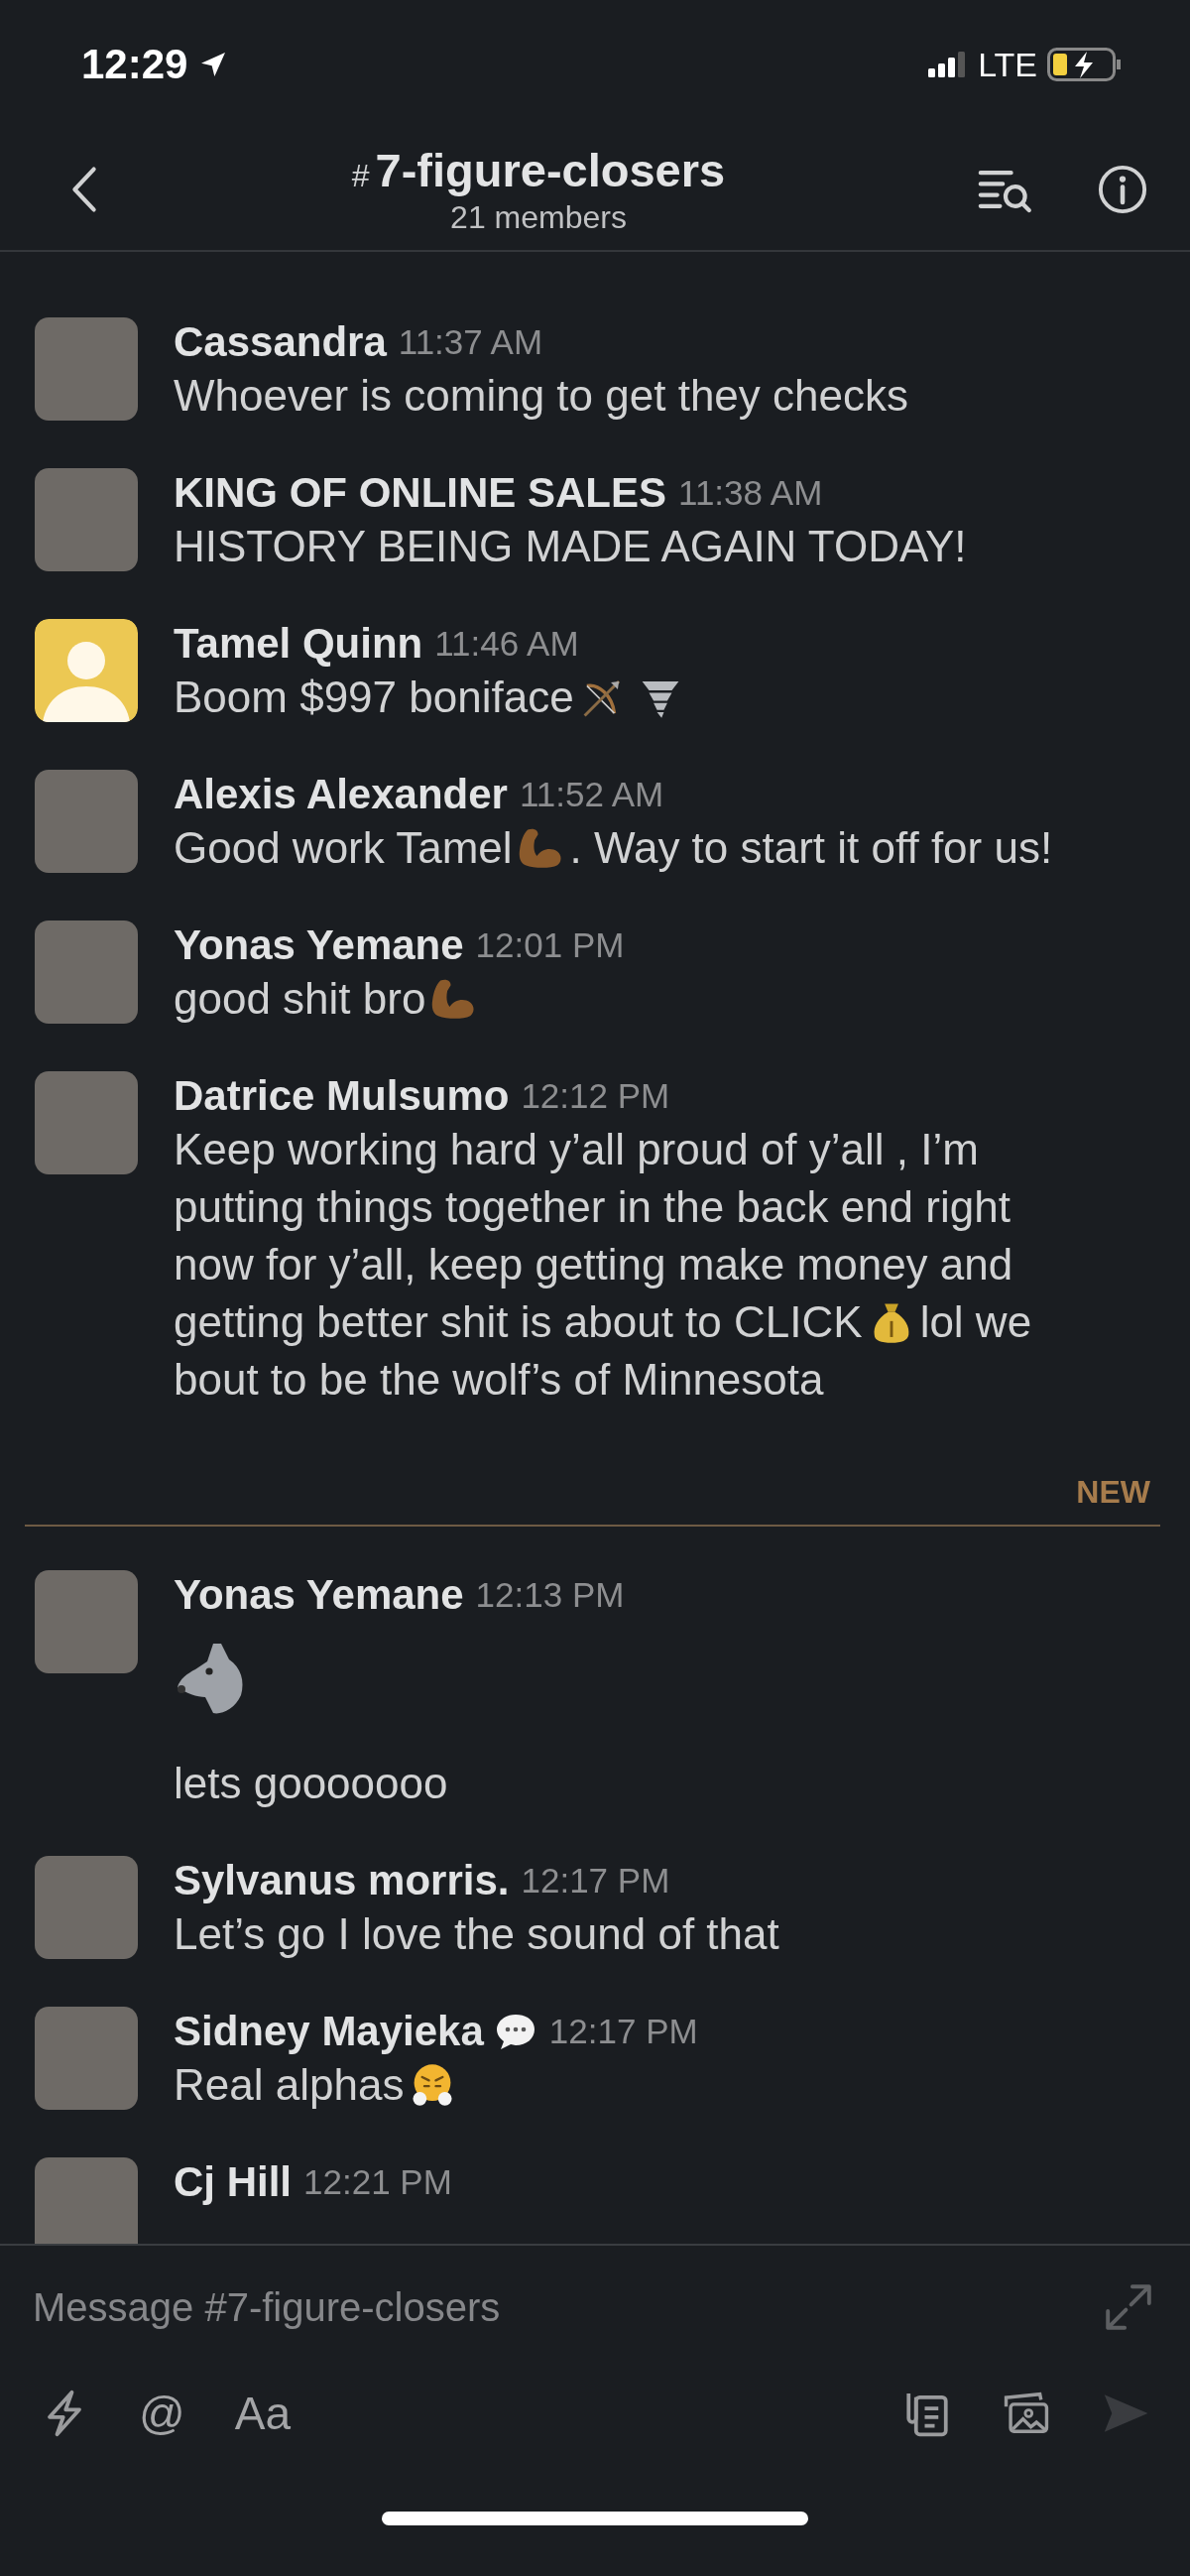 Image resolution: width=1190 pixels, height=2576 pixels. I want to click on message-text: bout to be the wolf’s of Minnesota, so click(499, 1379).